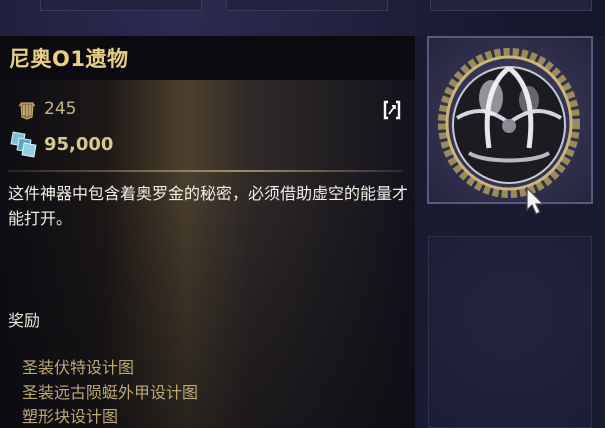  What do you see at coordinates (27, 111) in the screenshot?
I see `ducat-ticket-icon` at bounding box center [27, 111].